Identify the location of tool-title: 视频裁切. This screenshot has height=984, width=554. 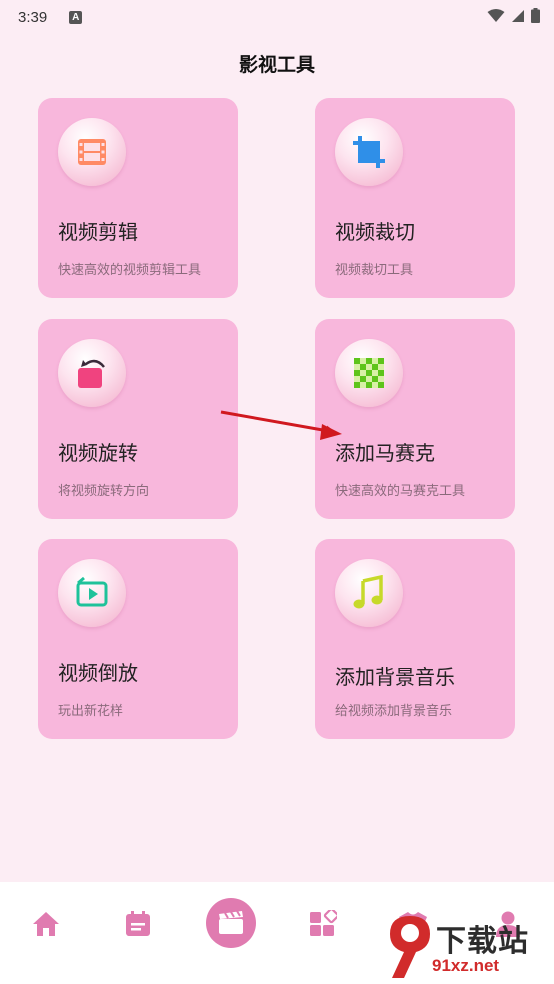
(375, 232).